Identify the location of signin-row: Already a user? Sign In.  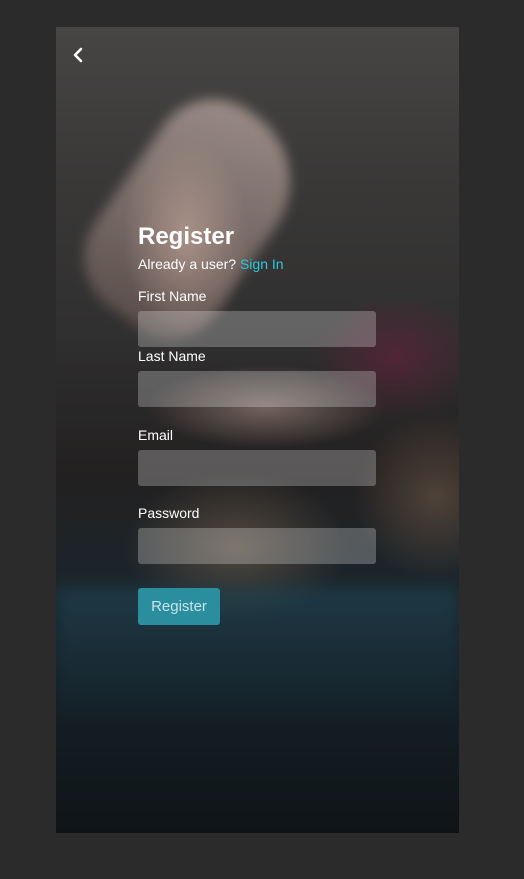
(258, 264).